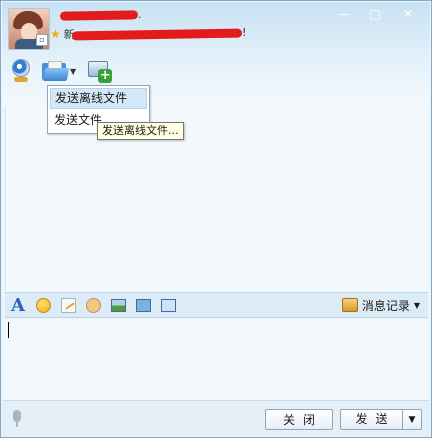 Image resolution: width=432 pixels, height=438 pixels. Describe the element at coordinates (216, 305) in the screenshot. I see `format-toolbar: A 消息记录 ▼` at that location.